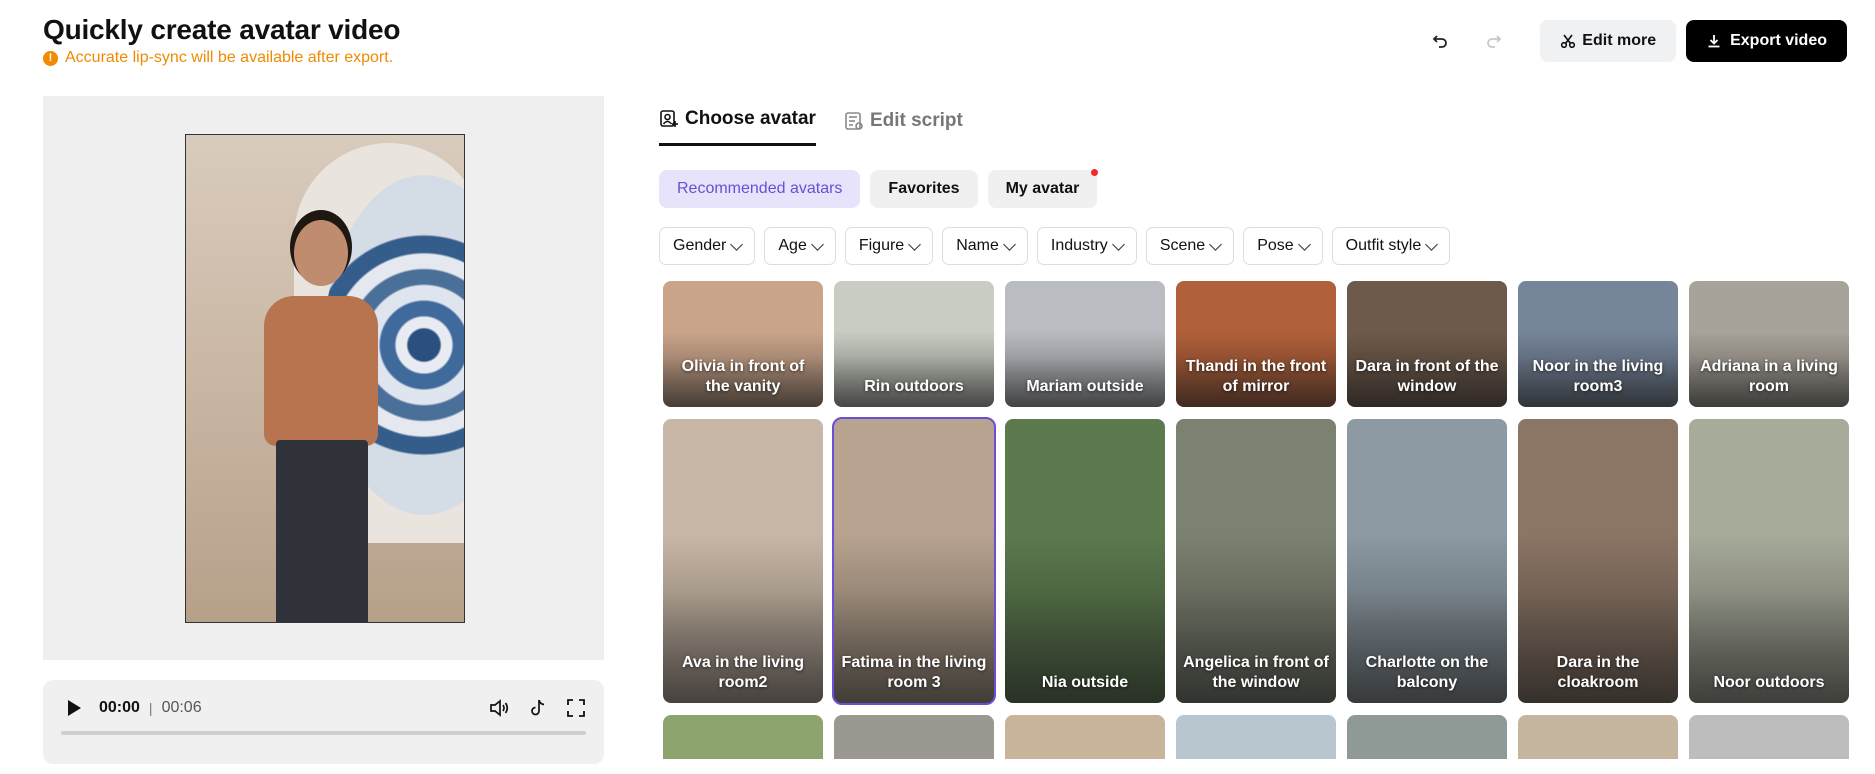  I want to click on volume-icon, so click(499, 708).